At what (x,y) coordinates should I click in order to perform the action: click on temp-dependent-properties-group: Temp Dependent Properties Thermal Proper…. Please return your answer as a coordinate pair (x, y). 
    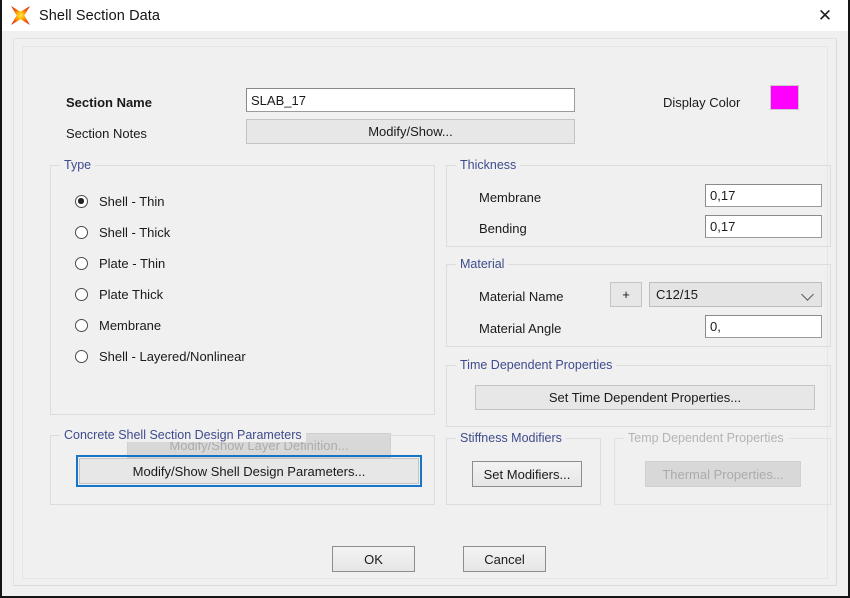
    Looking at the image, I should click on (722, 468).